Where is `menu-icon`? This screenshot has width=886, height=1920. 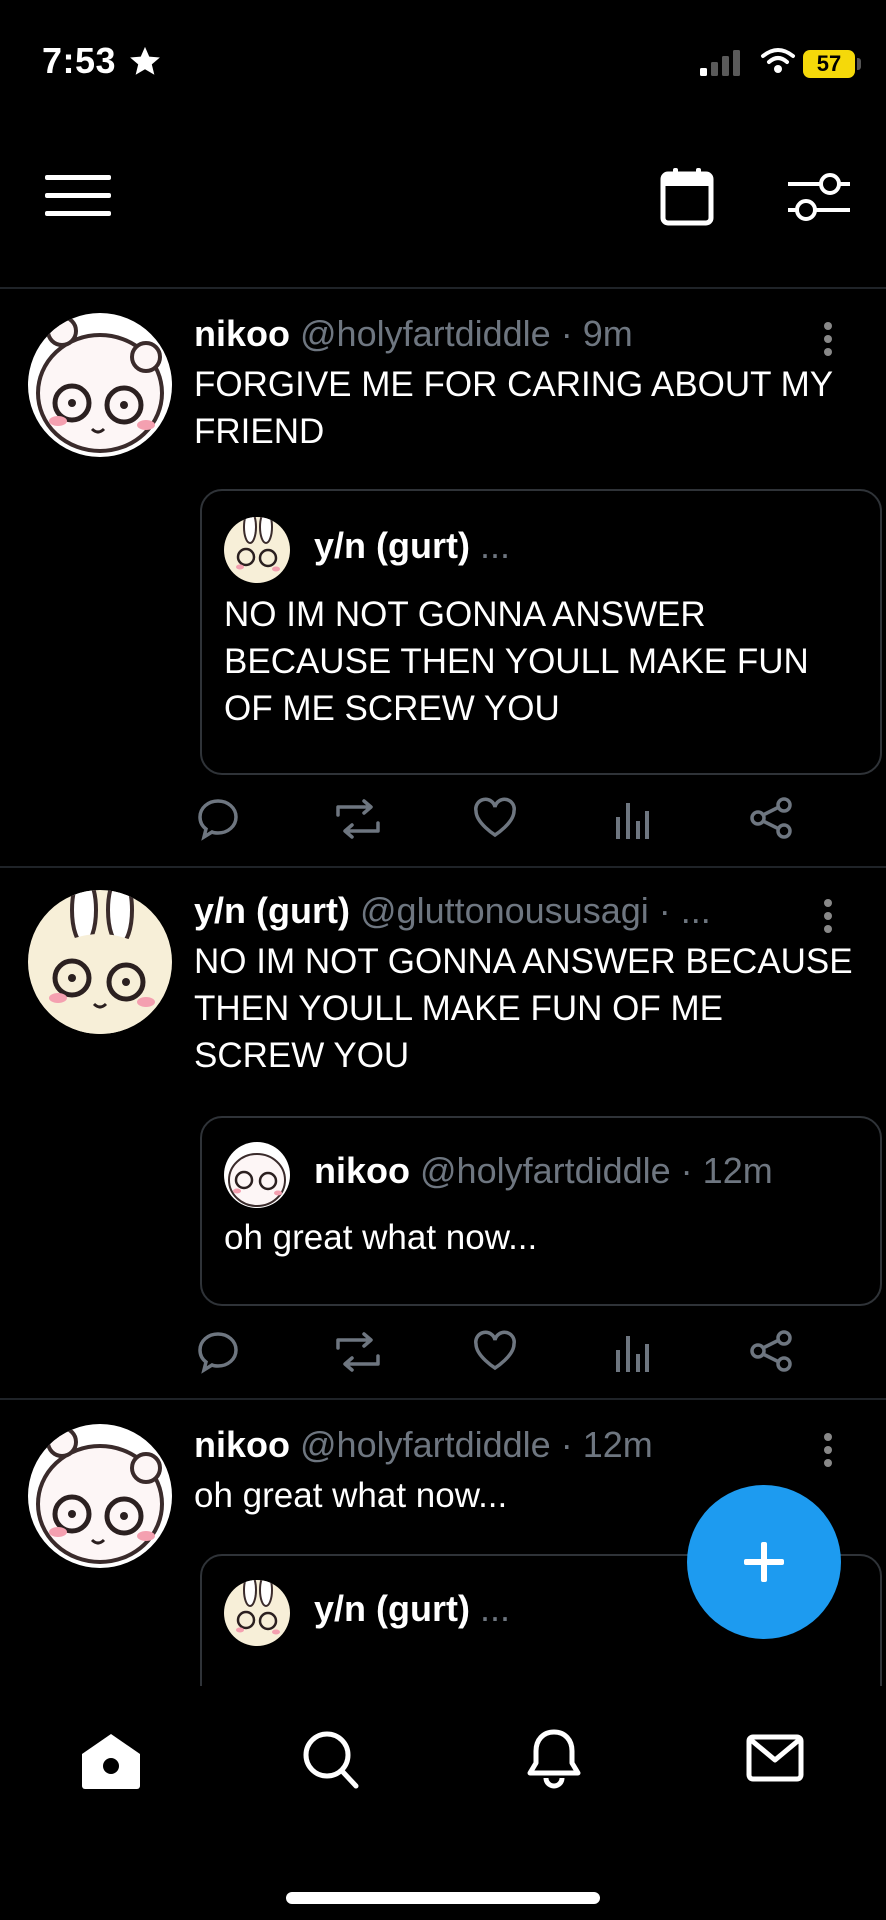
menu-icon is located at coordinates (78, 196).